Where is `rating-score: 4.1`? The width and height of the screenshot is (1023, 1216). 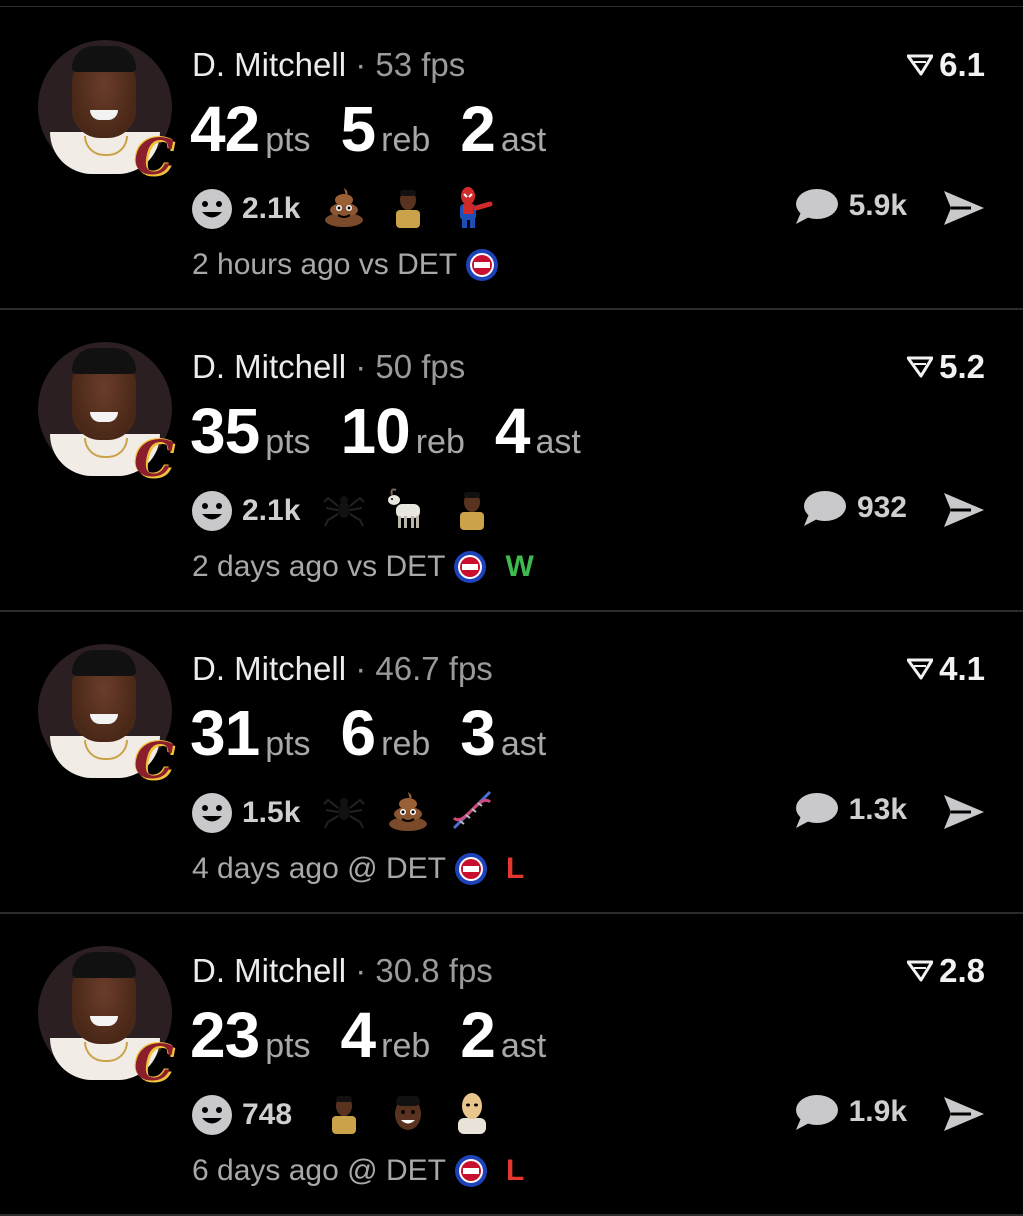 rating-score: 4.1 is located at coordinates (946, 669).